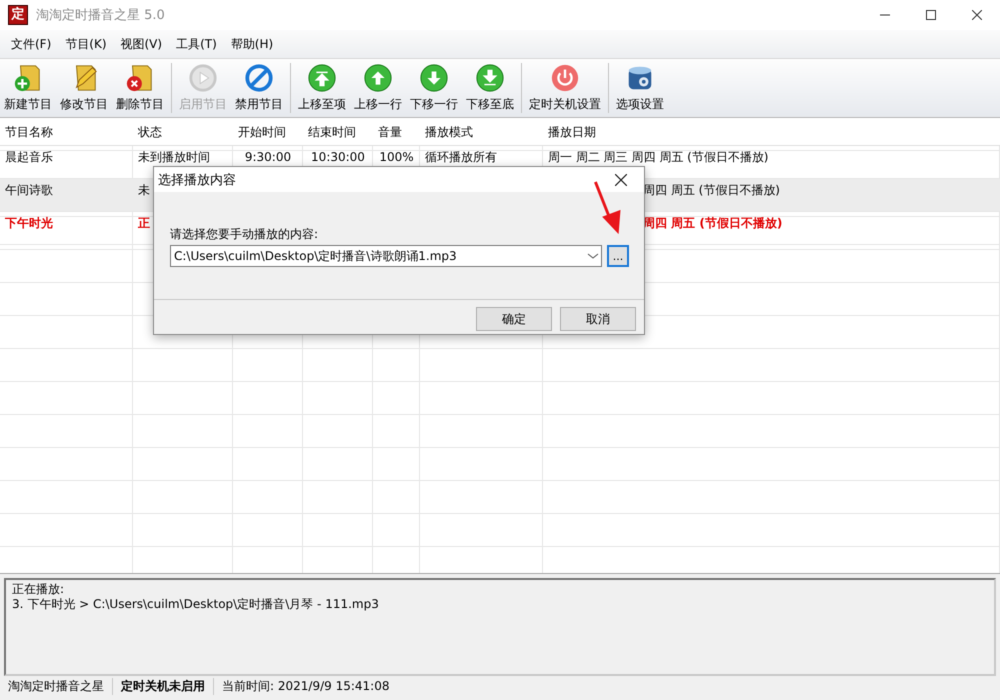  I want to click on app-logo: 定, so click(18, 15).